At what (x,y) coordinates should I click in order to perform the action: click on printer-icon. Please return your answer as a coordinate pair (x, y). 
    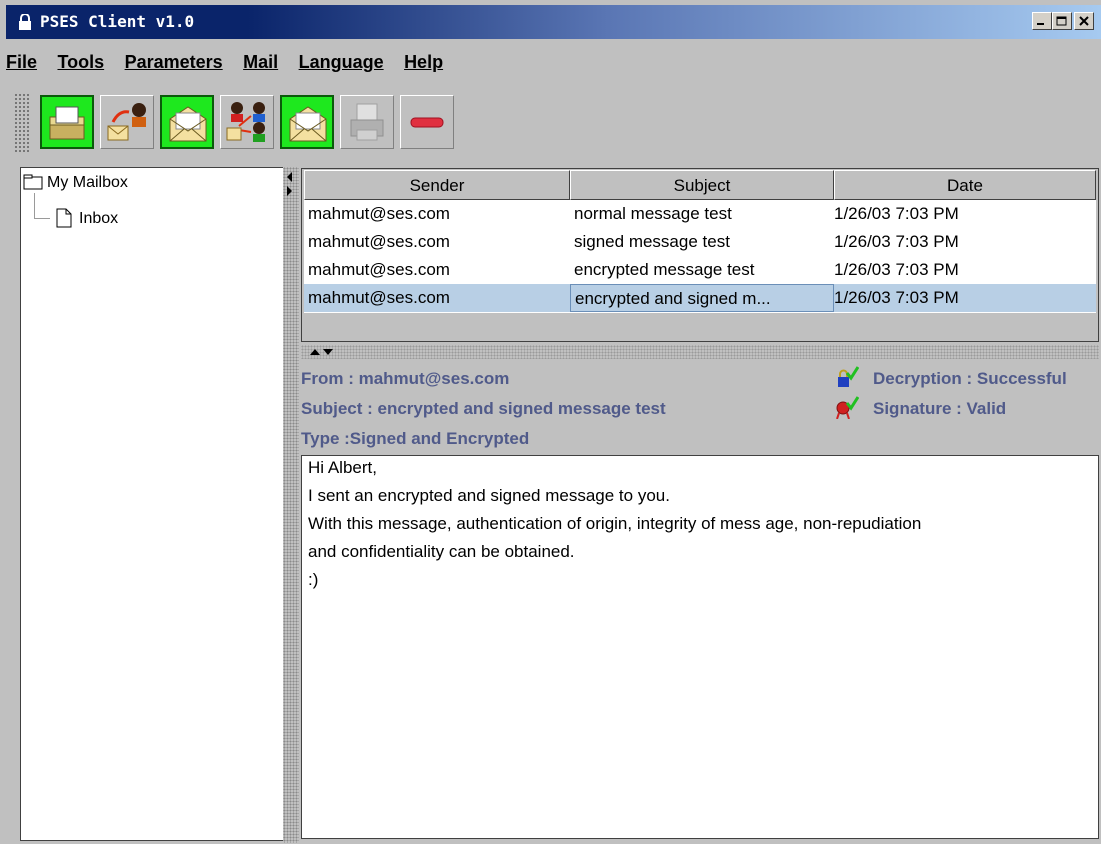
    Looking at the image, I should click on (367, 122).